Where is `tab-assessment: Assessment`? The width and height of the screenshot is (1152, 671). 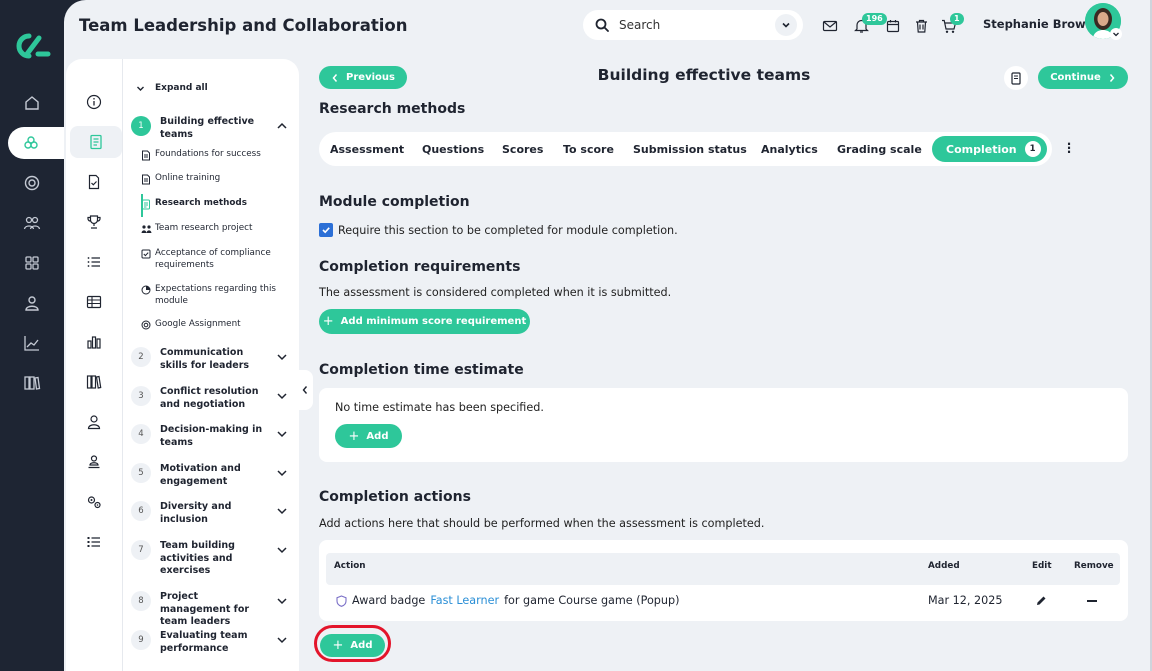
tab-assessment: Assessment is located at coordinates (367, 149).